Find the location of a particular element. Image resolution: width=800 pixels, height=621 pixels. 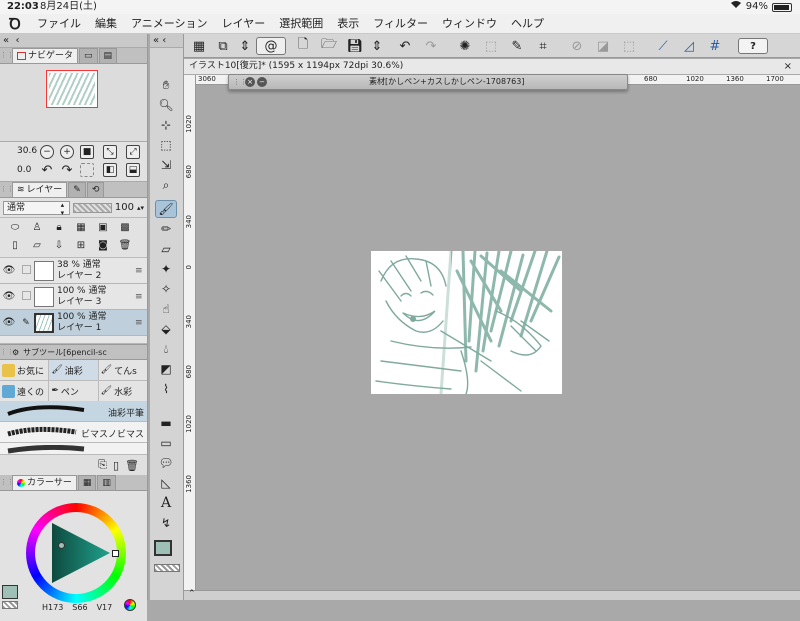

minimize-panel-icon: − is located at coordinates (262, 82).